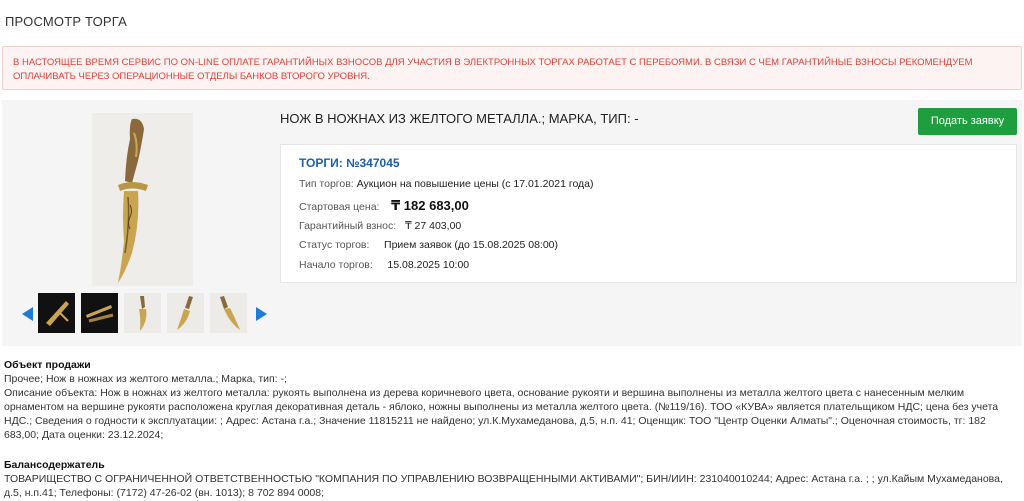 This screenshot has height=501, width=1024. Describe the element at coordinates (261, 314) in the screenshot. I see `thumbnail-next-arrow-icon` at that location.